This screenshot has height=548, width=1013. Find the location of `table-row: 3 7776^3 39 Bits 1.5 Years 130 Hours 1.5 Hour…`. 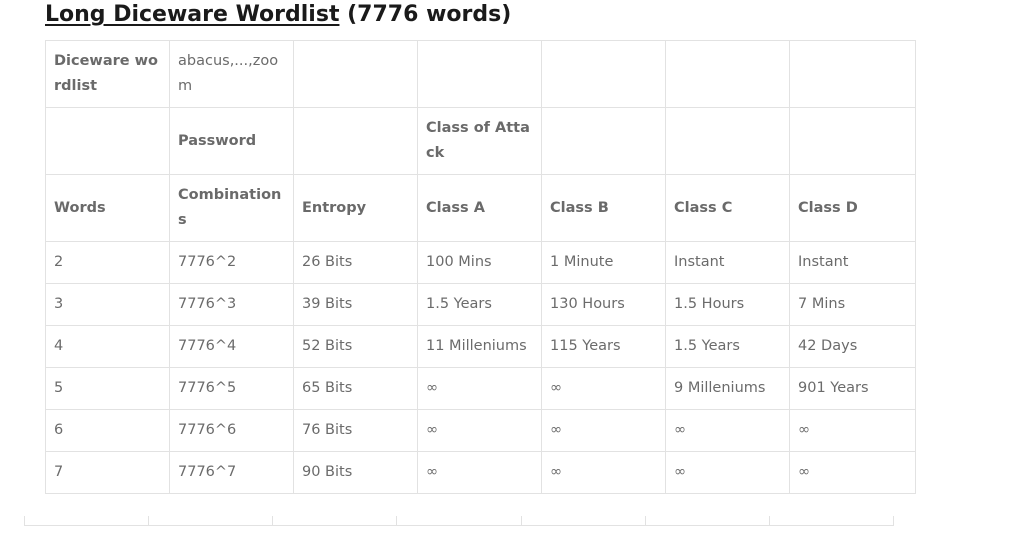

table-row: 3 7776^3 39 Bits 1.5 Years 130 Hours 1.5 Hour… is located at coordinates (480, 304).